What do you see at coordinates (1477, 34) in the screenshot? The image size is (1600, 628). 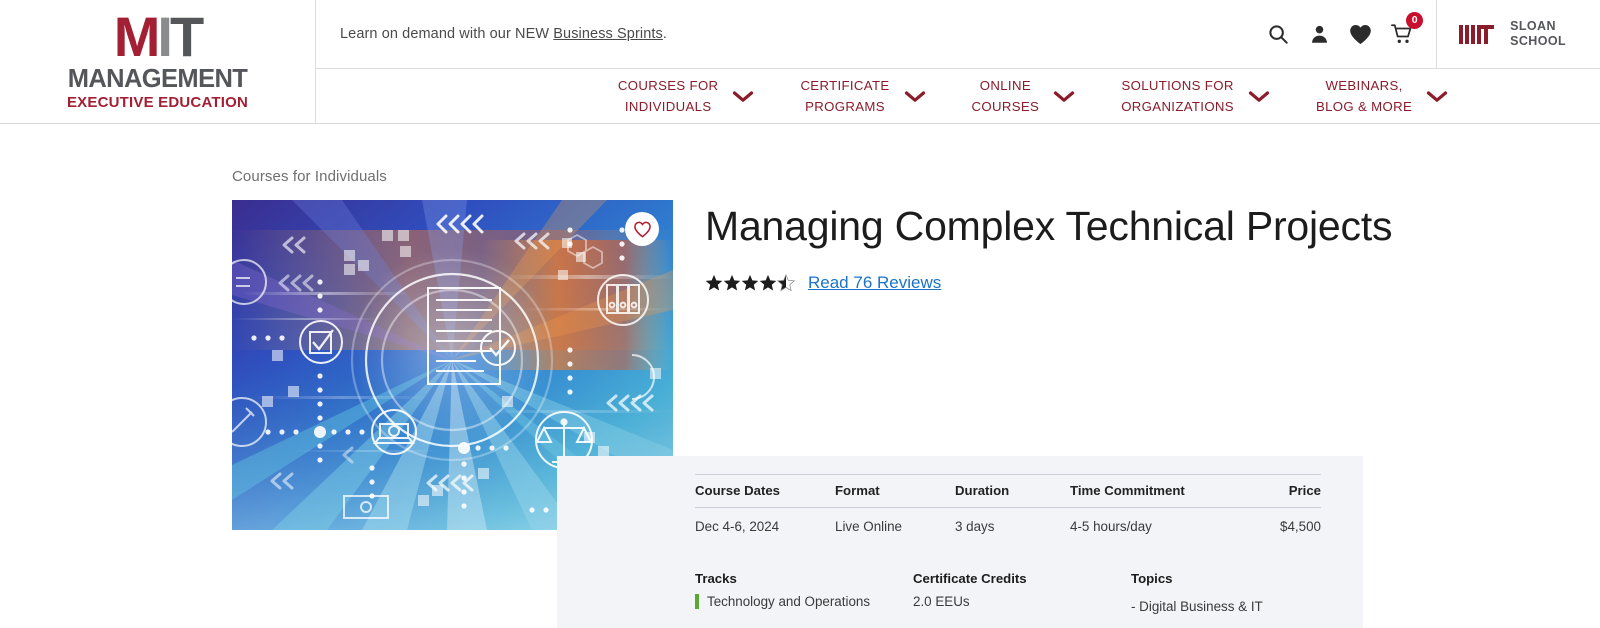 I see `mit-bars-mark` at bounding box center [1477, 34].